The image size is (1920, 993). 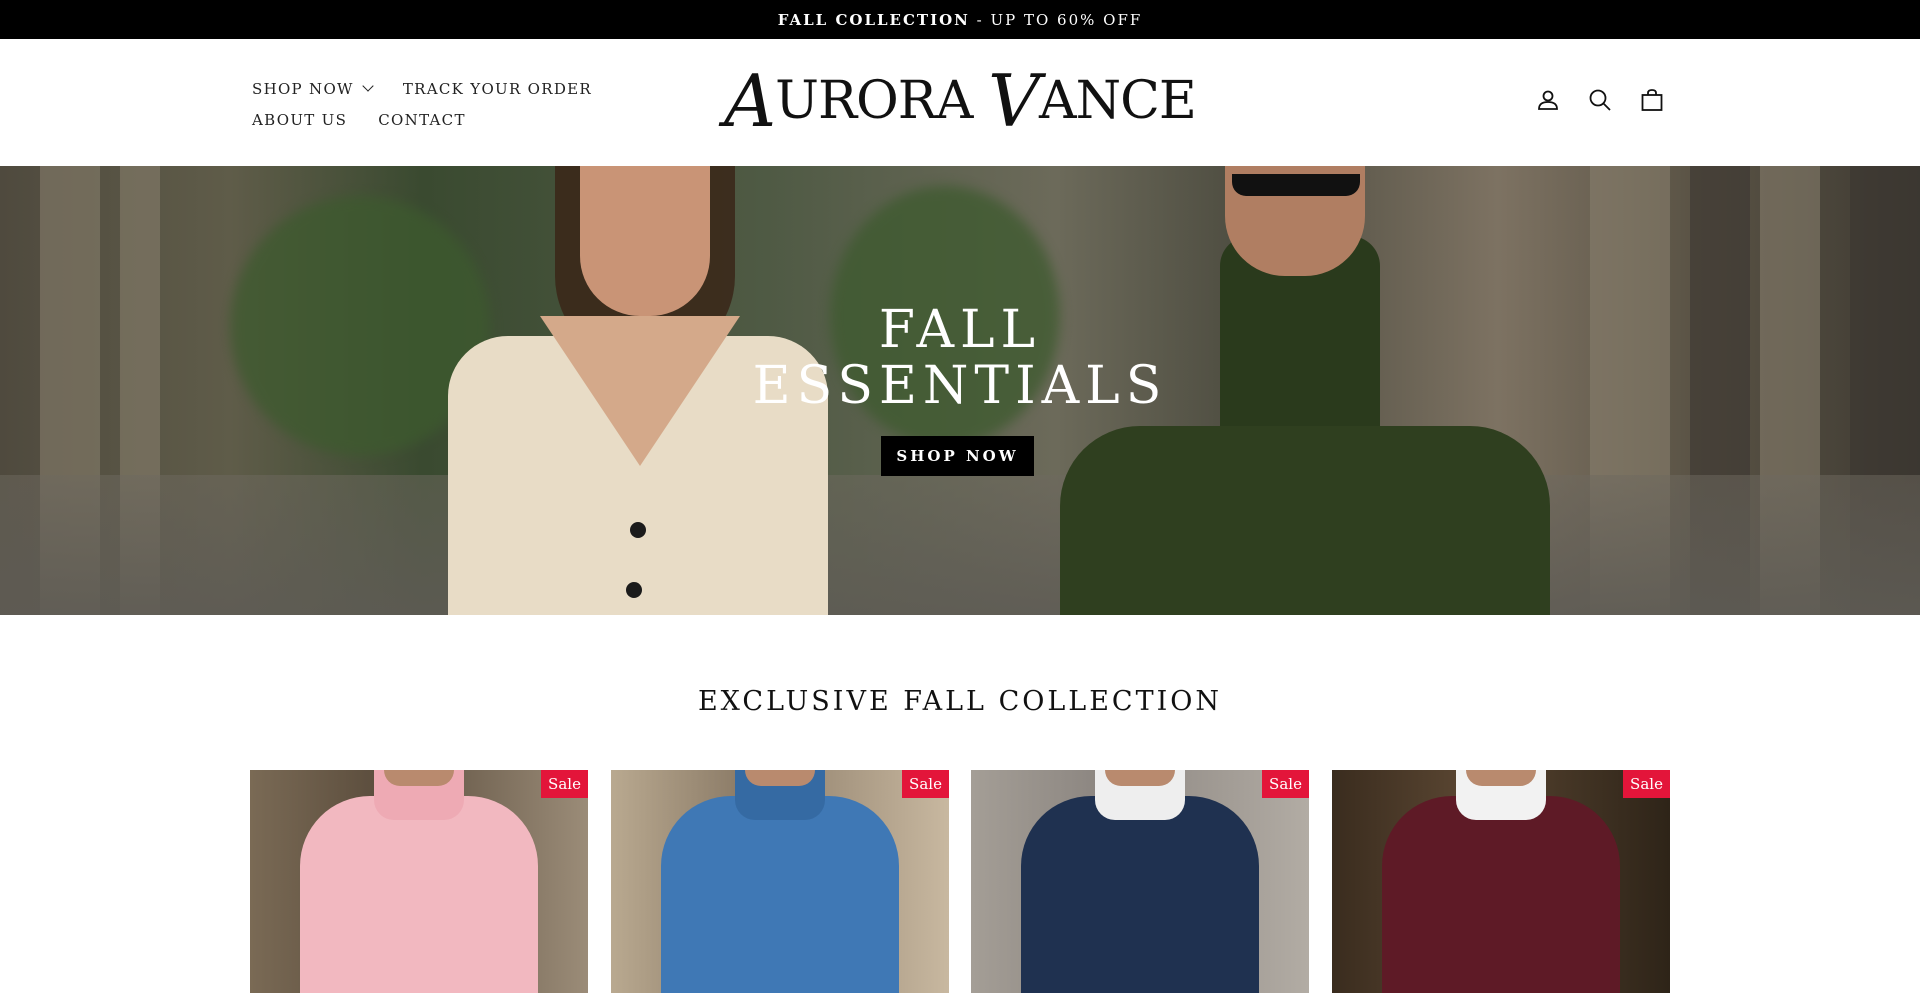 I want to click on street-ground, so click(x=960, y=545).